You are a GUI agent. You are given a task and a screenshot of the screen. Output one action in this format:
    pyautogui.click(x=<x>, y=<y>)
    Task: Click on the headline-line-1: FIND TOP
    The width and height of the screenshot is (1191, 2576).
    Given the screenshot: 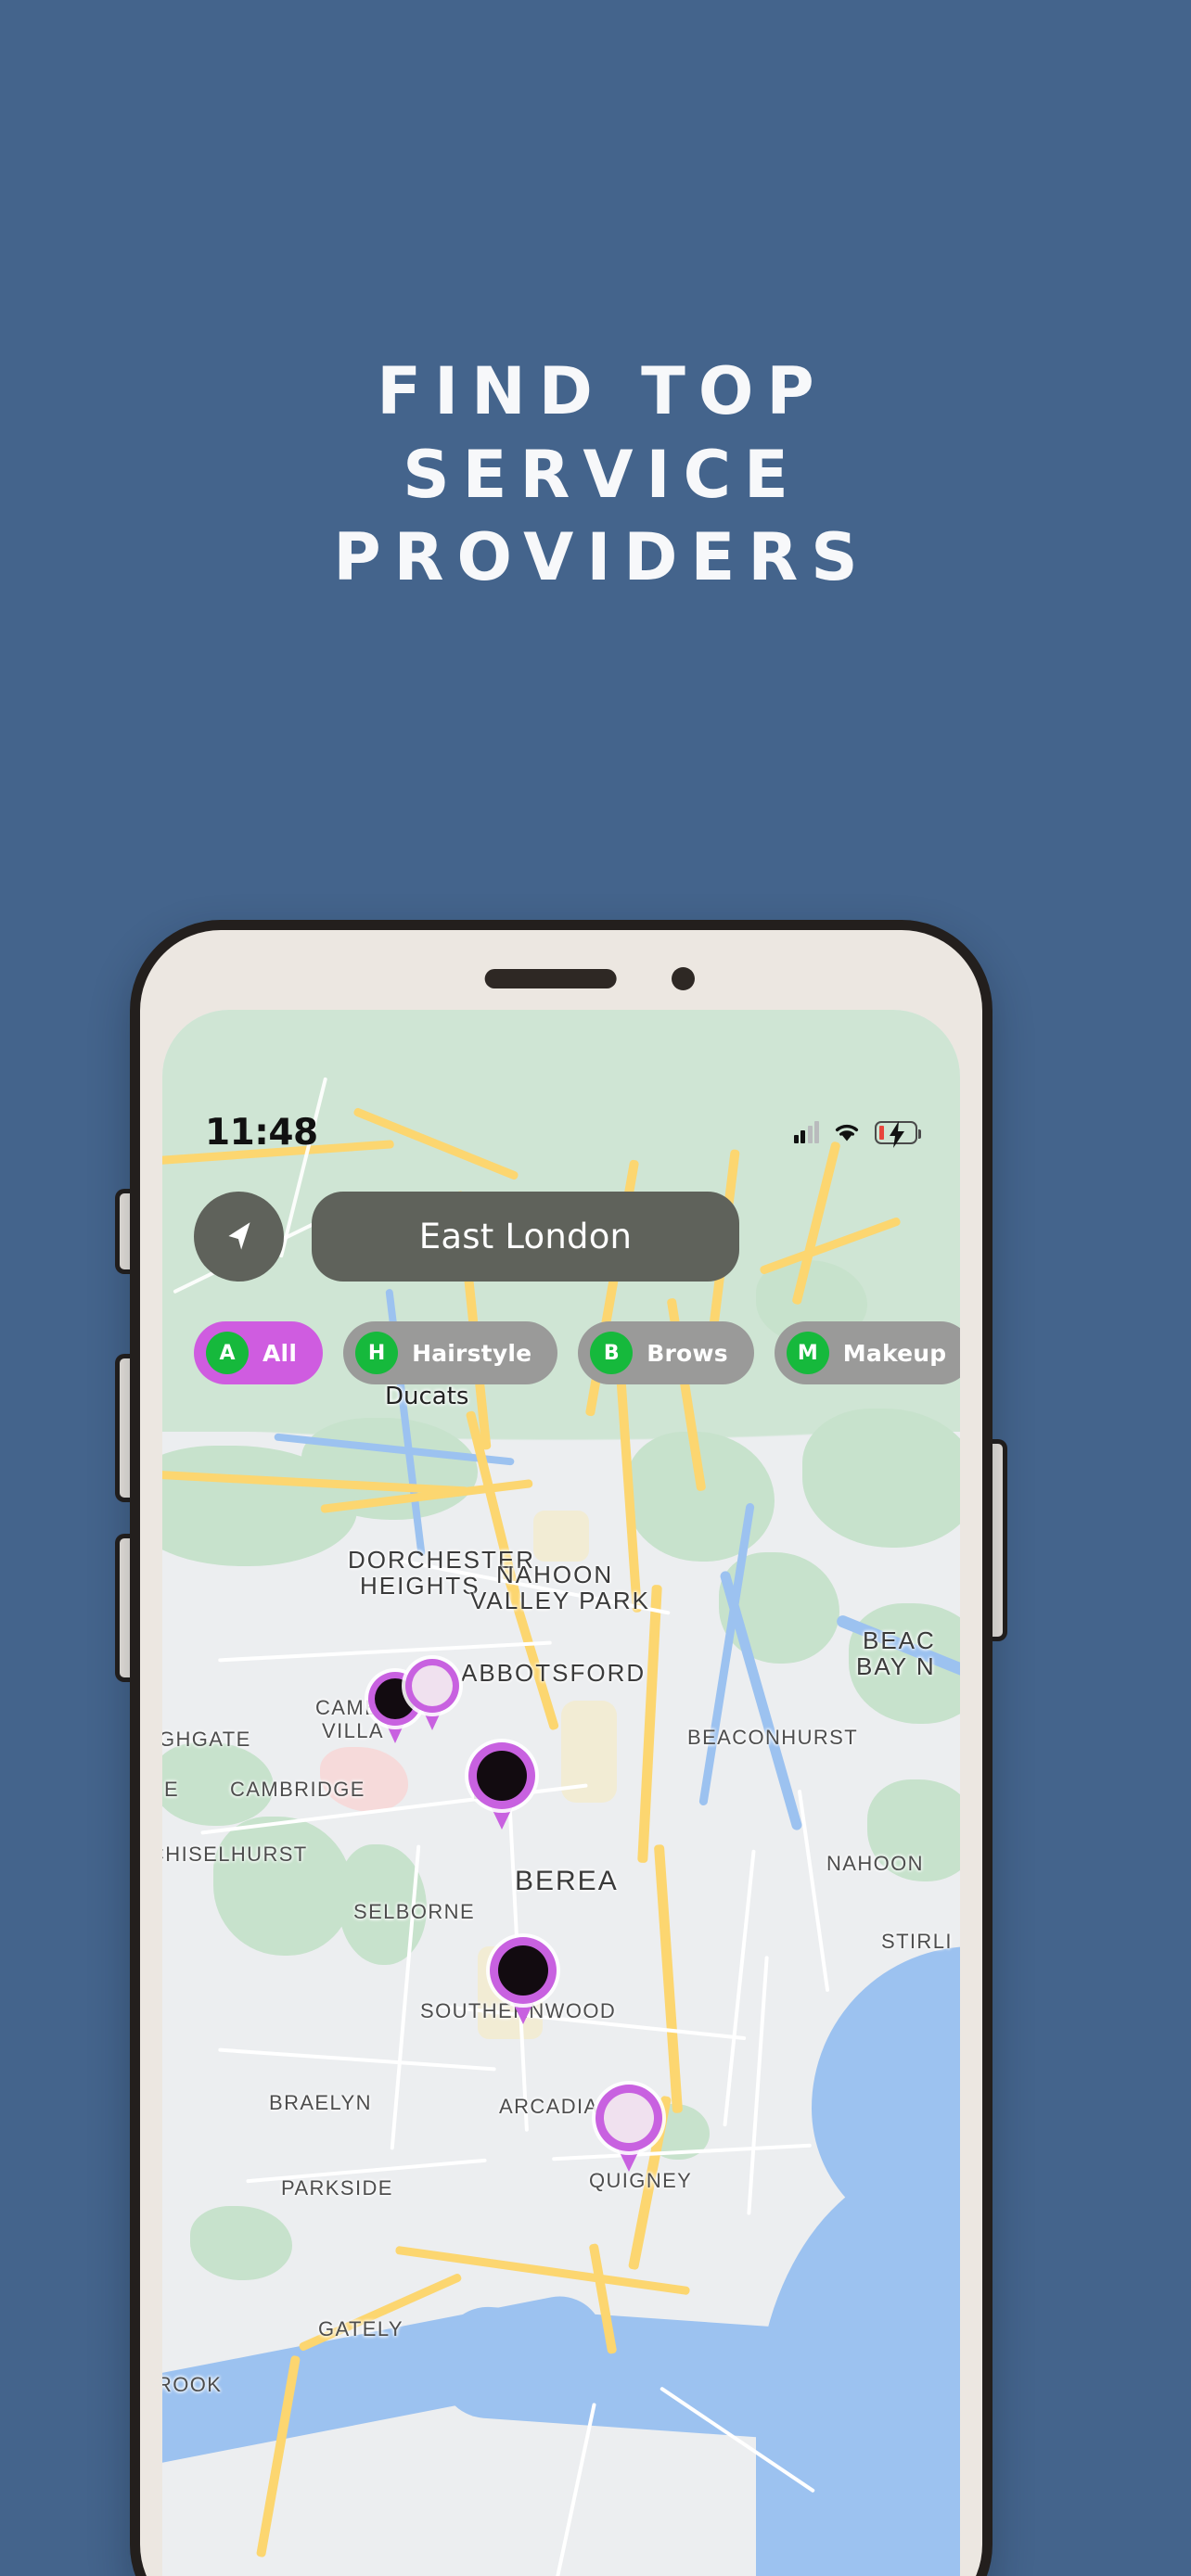 What is the action you would take?
    pyautogui.click(x=602, y=391)
    